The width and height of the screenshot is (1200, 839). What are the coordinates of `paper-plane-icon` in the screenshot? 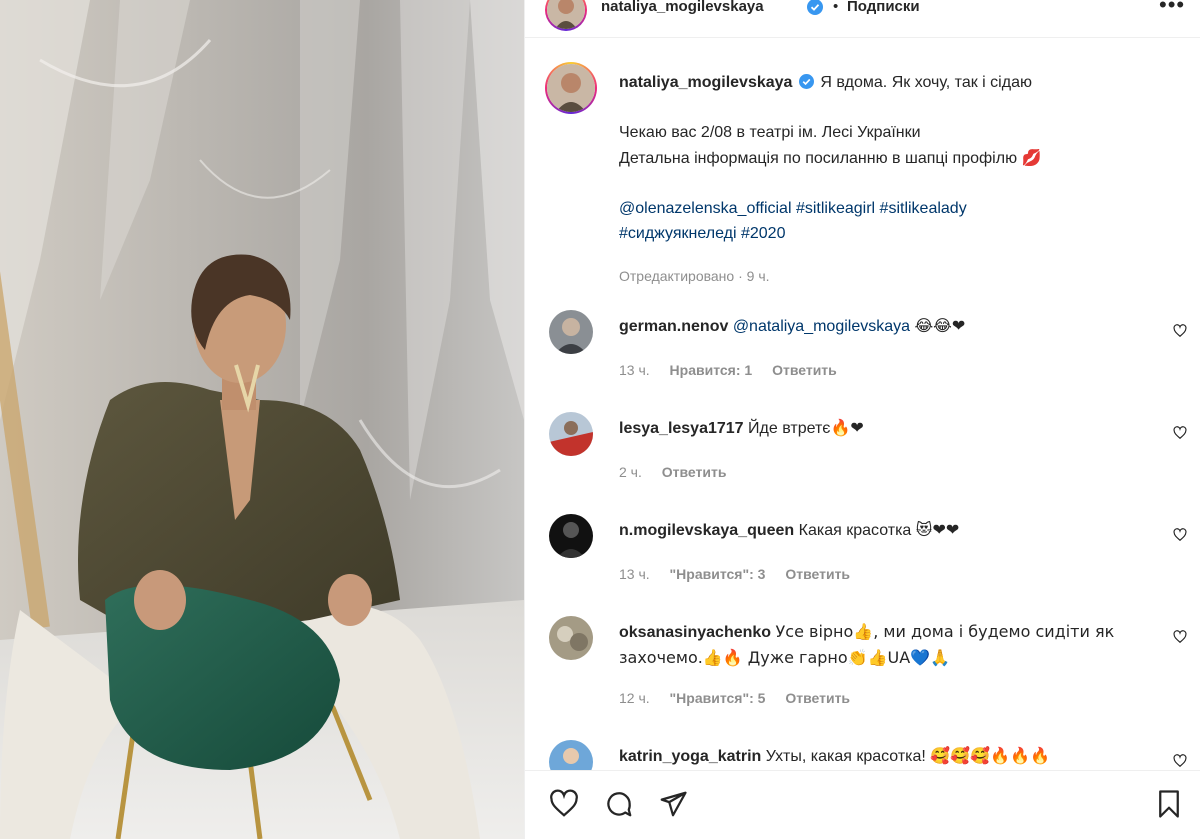 It's located at (673, 806).